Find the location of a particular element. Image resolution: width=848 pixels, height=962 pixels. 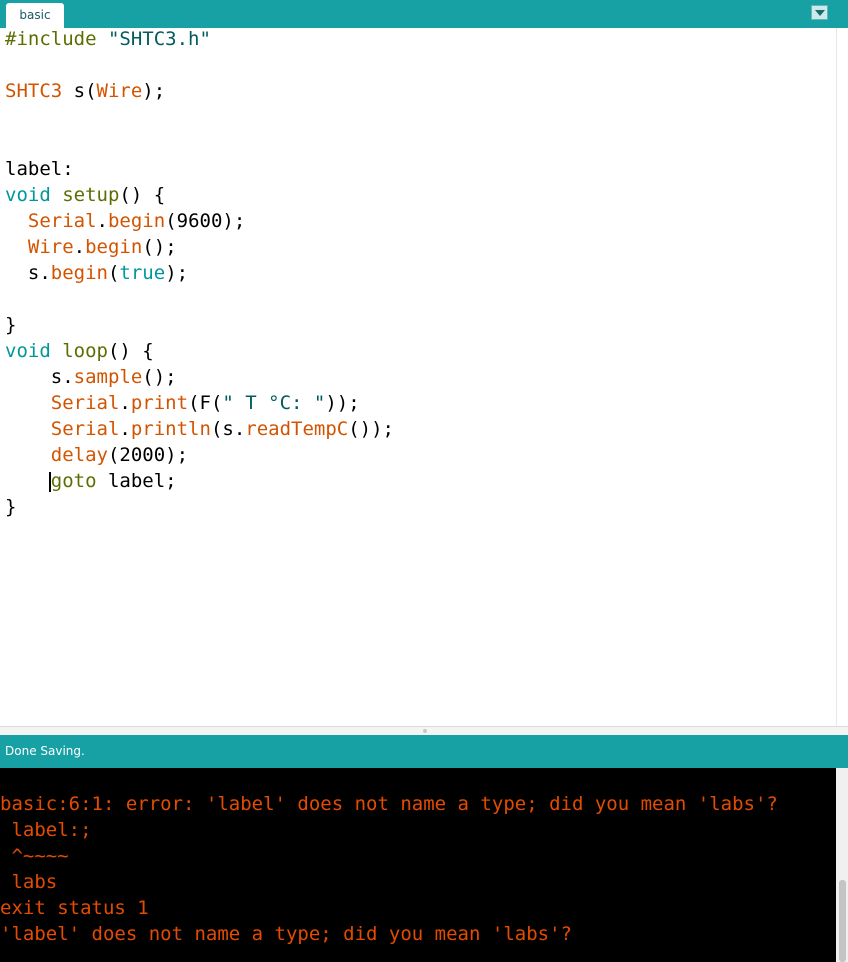

code-token: print is located at coordinates (159, 403).